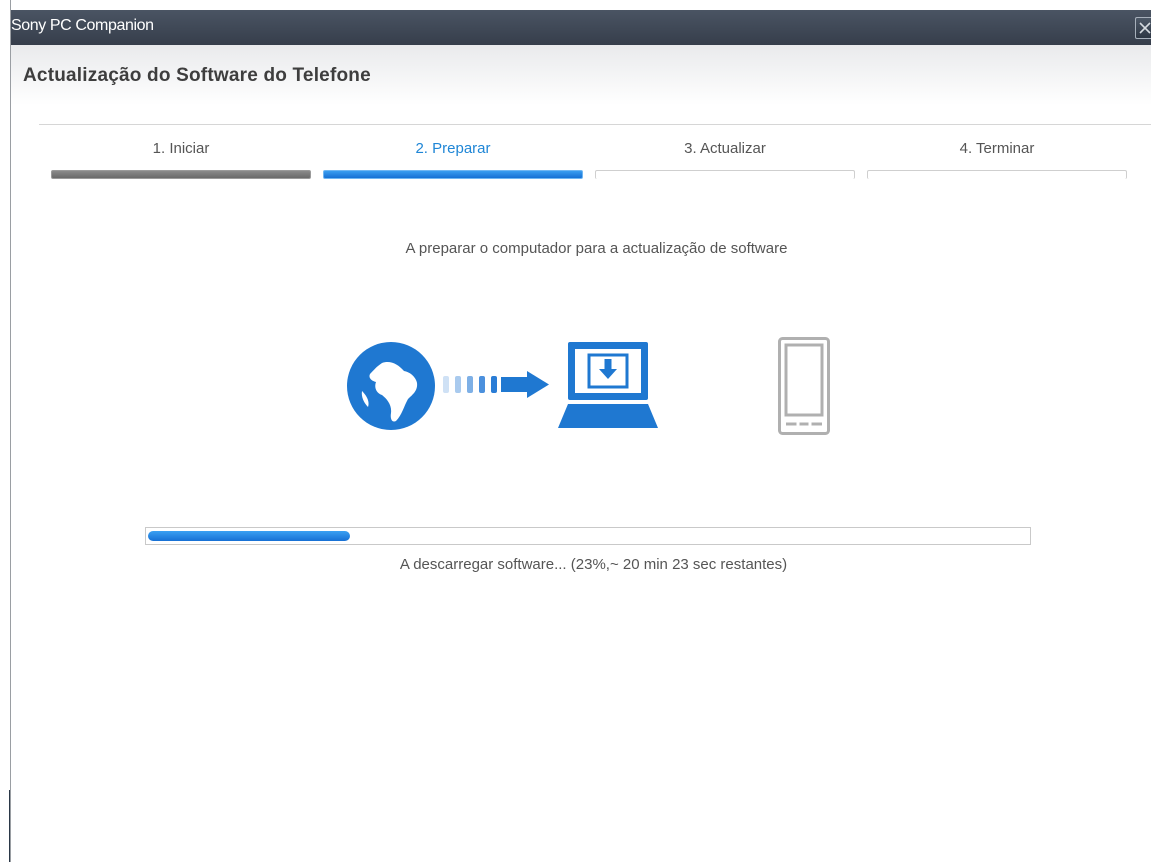  What do you see at coordinates (197, 75) in the screenshot?
I see `page-title: Actualização do Software do Telefone` at bounding box center [197, 75].